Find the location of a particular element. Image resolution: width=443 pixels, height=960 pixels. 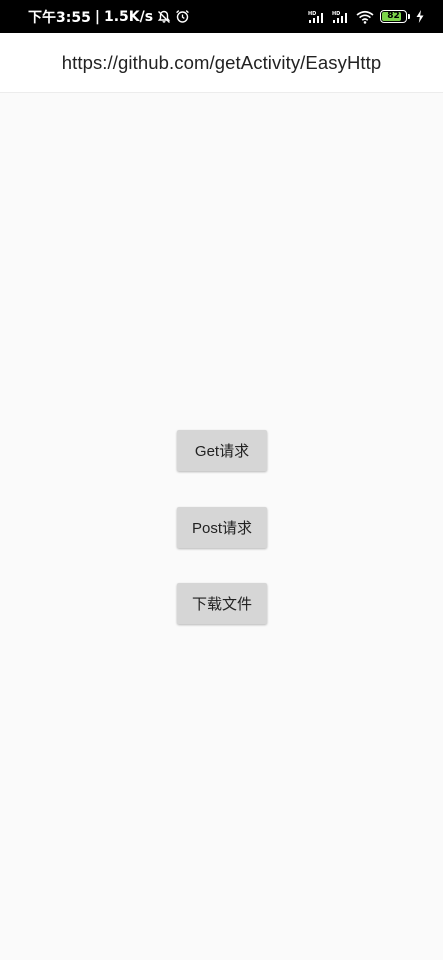

wifi-icon is located at coordinates (365, 17).